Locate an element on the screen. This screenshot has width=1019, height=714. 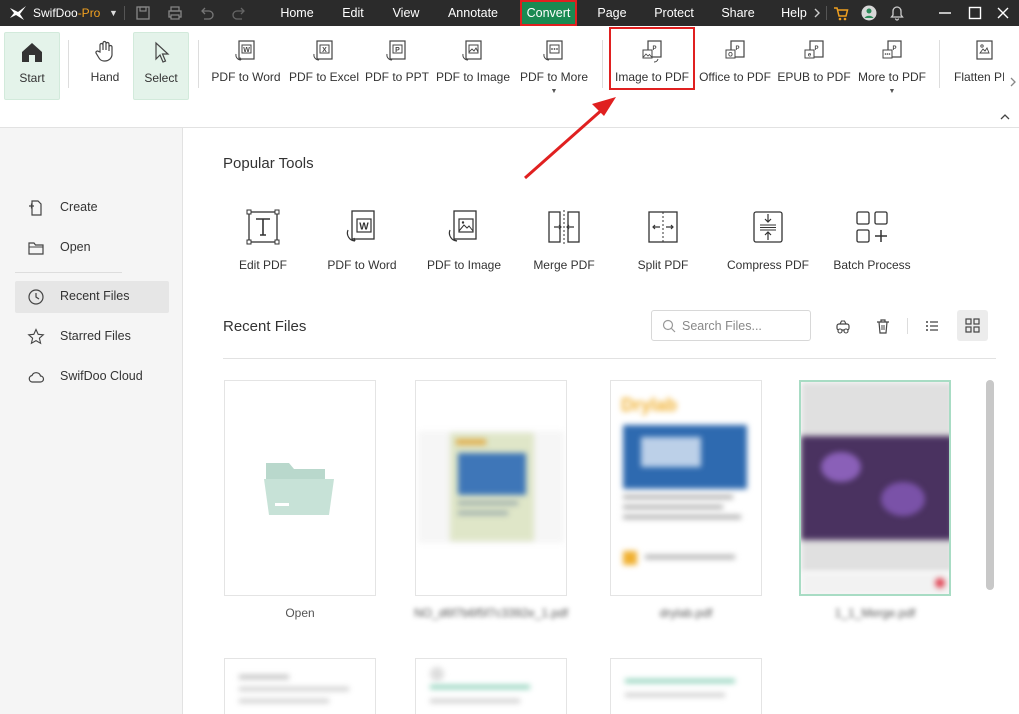
redo-icon is located at coordinates (239, 13).